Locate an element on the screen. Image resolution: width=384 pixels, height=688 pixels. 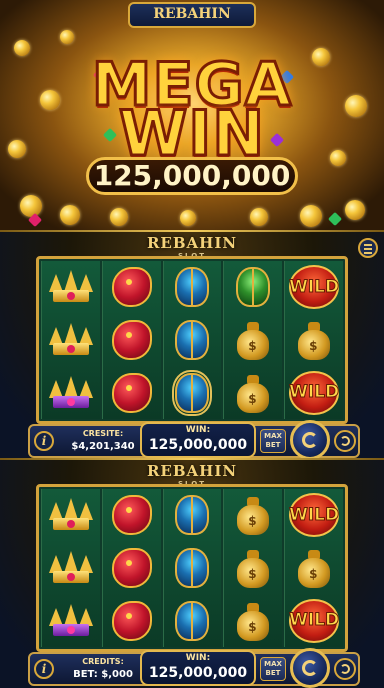
credits-label: CREDITS: is located at coordinates (103, 661).